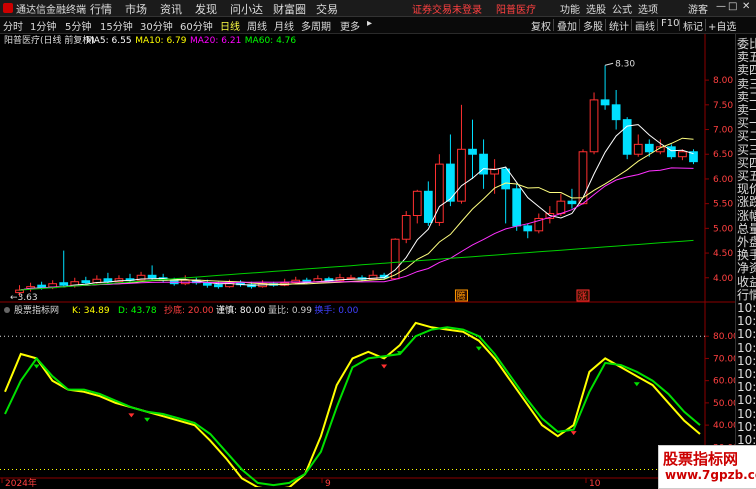 This screenshot has width=756, height=489. I want to click on y-tick-label: 4.50, so click(723, 254).